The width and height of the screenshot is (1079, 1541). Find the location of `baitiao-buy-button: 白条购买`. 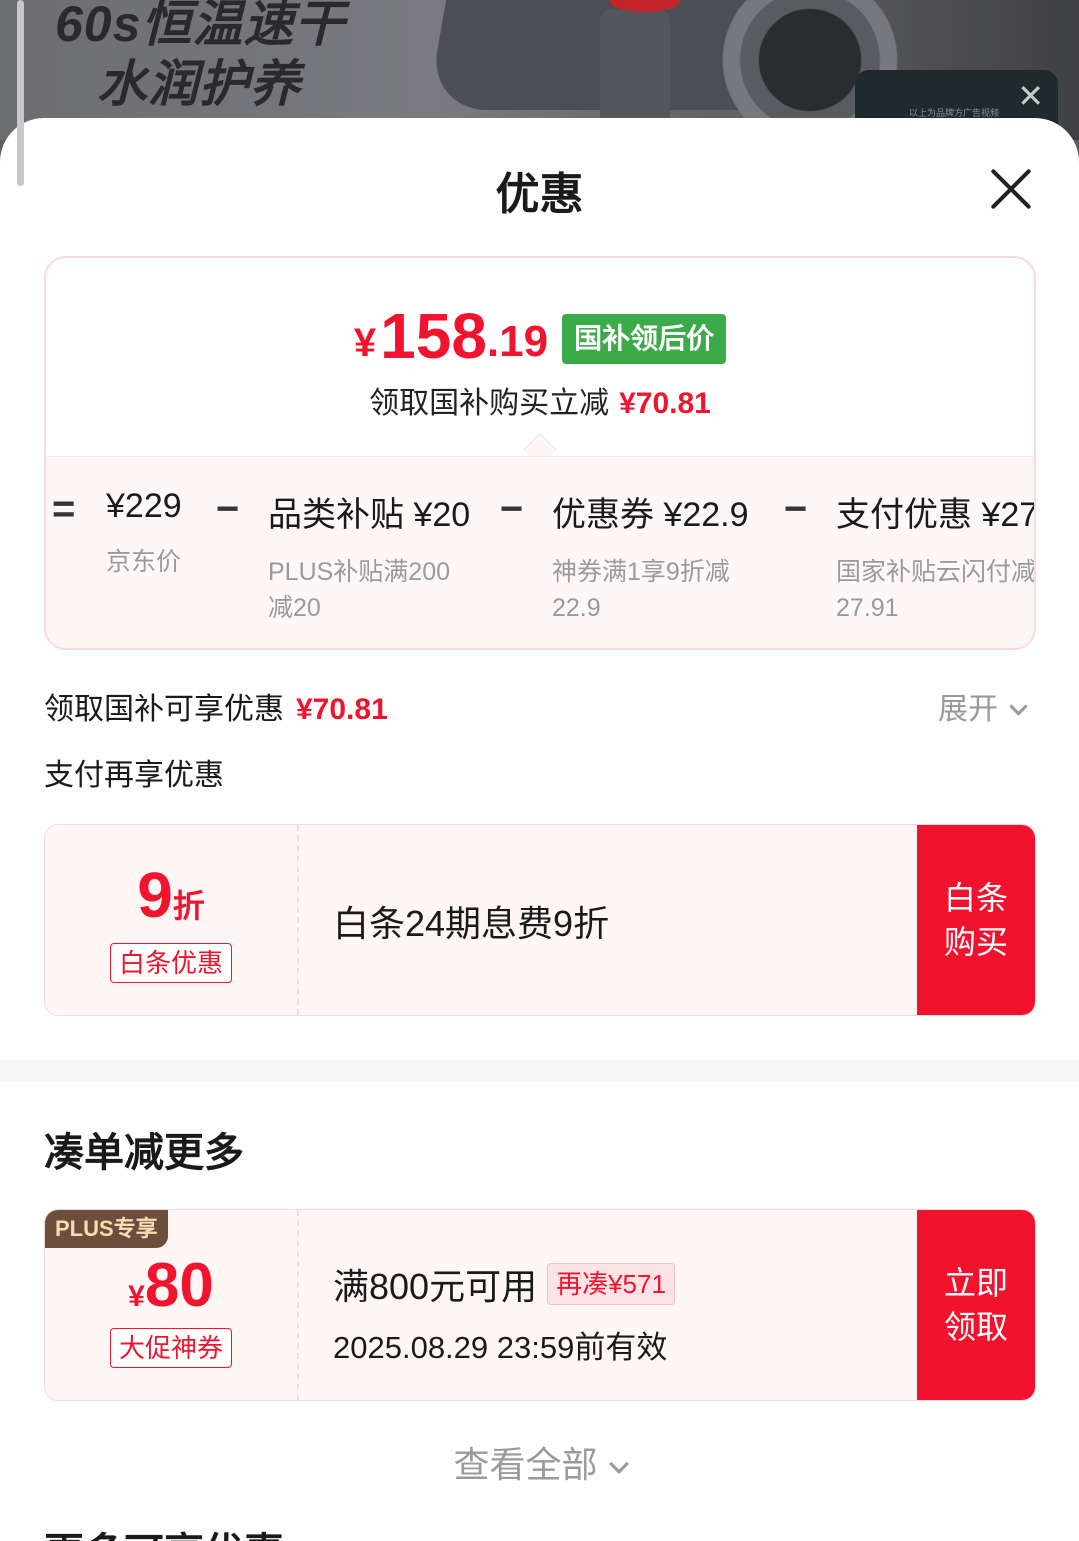

baitiao-buy-button: 白条购买 is located at coordinates (976, 920).